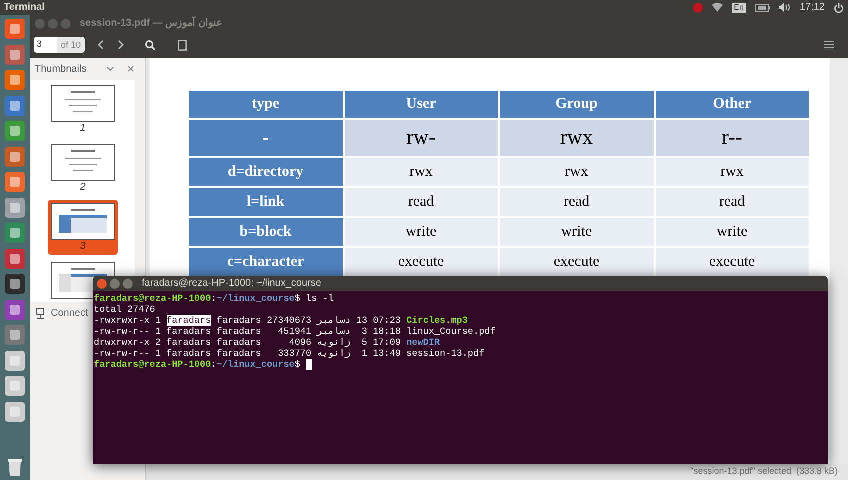 The width and height of the screenshot is (848, 480). I want to click on terminal-text: -rwxrwxr-x 1, so click(128, 320).